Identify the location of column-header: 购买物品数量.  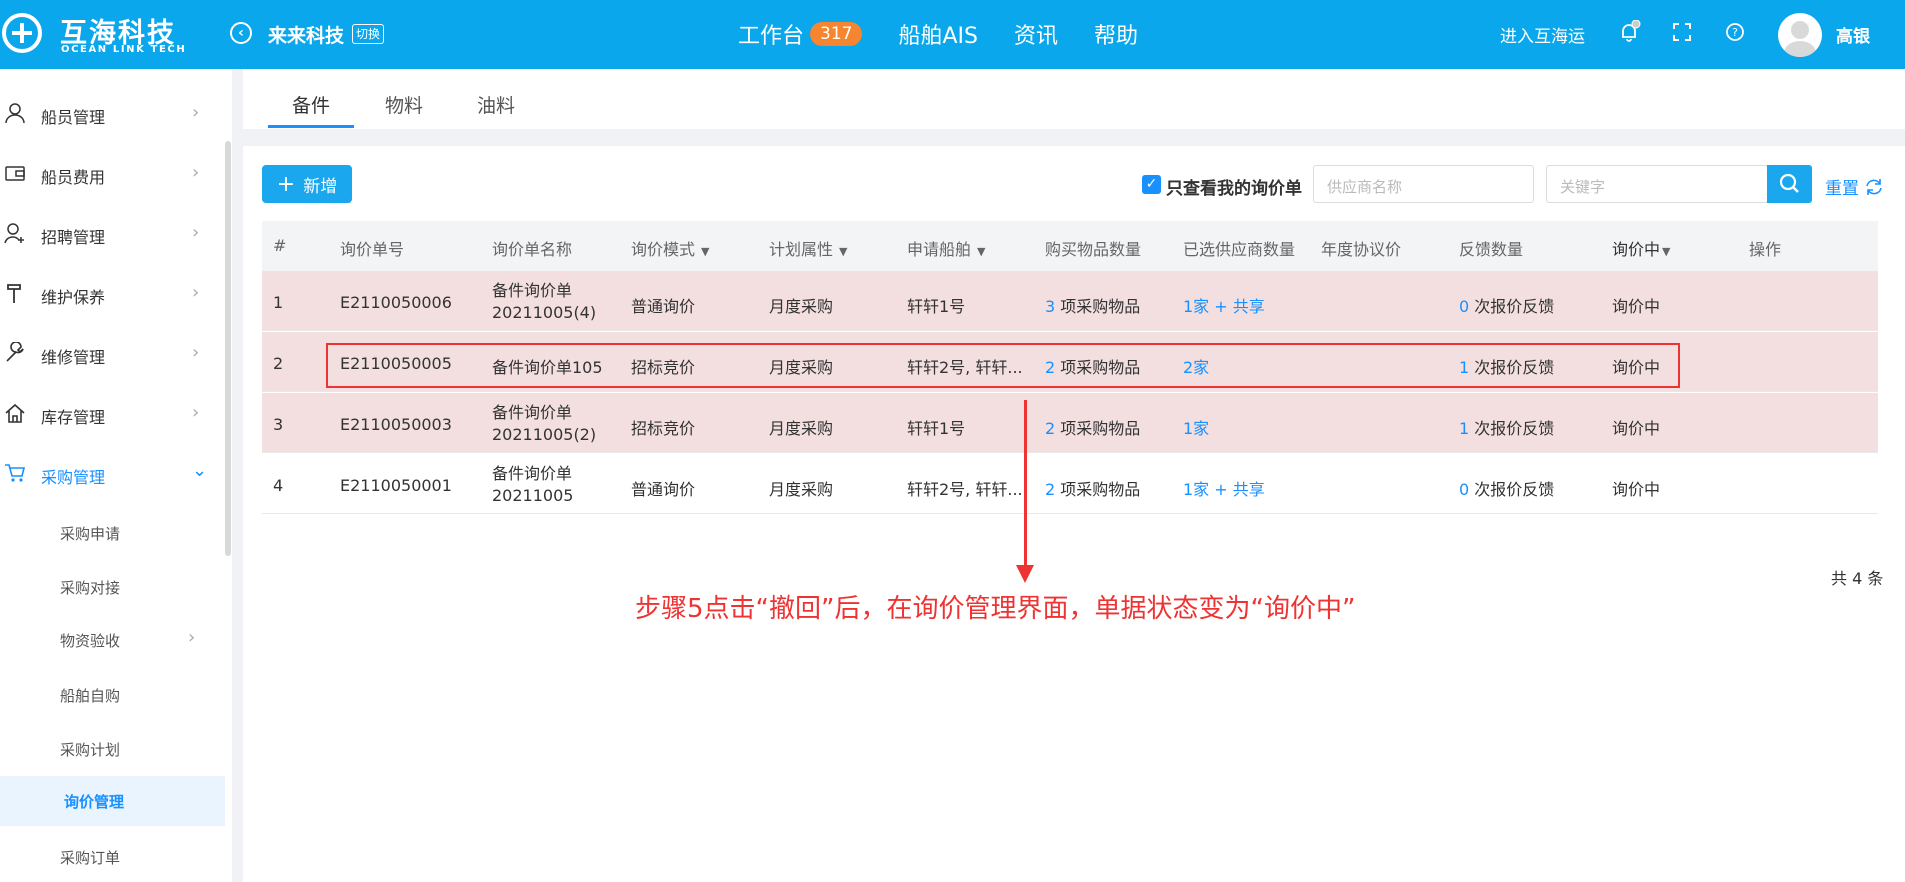
(1093, 249).